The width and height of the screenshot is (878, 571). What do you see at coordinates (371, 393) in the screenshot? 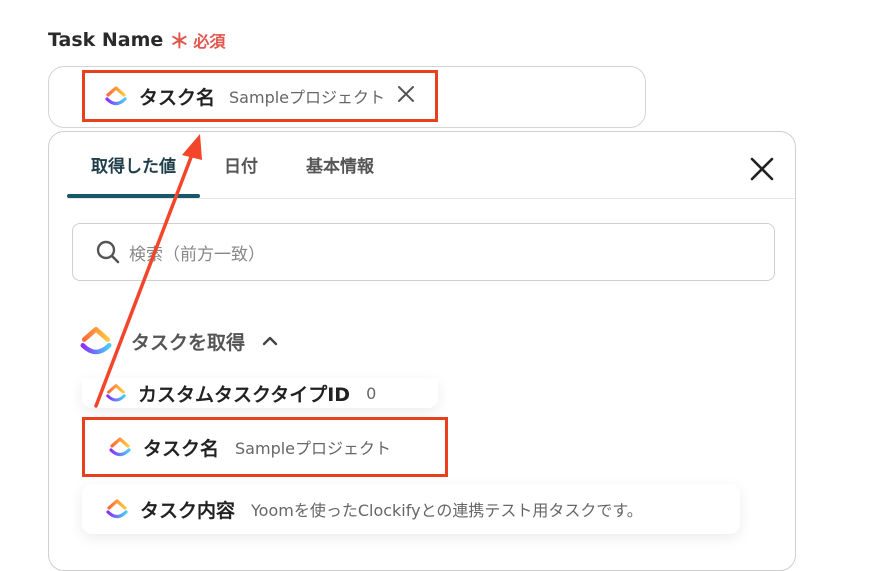
I see `item-value: 0` at bounding box center [371, 393].